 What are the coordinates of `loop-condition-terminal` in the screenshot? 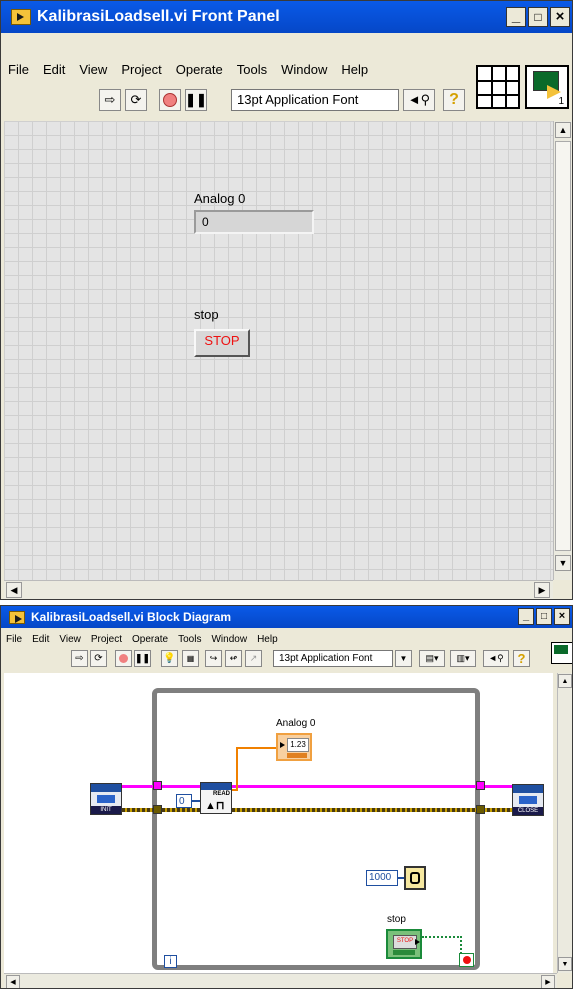 It's located at (466, 960).